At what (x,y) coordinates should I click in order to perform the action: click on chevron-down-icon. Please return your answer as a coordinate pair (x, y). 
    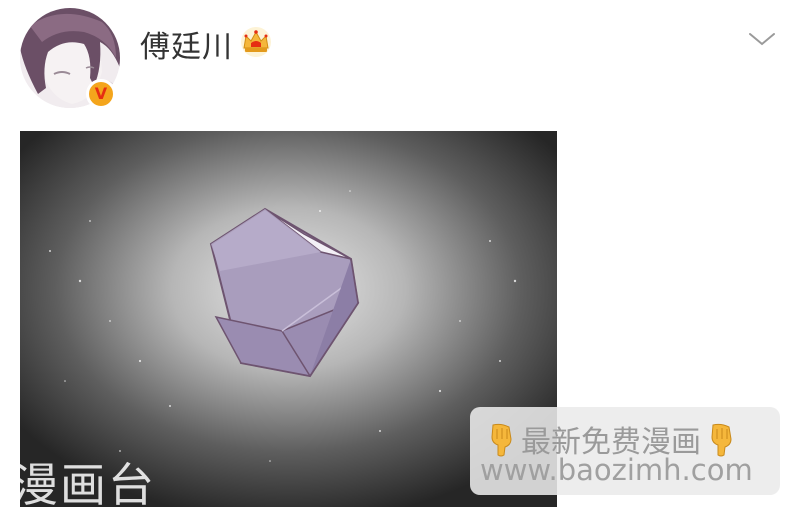
    Looking at the image, I should click on (762, 39).